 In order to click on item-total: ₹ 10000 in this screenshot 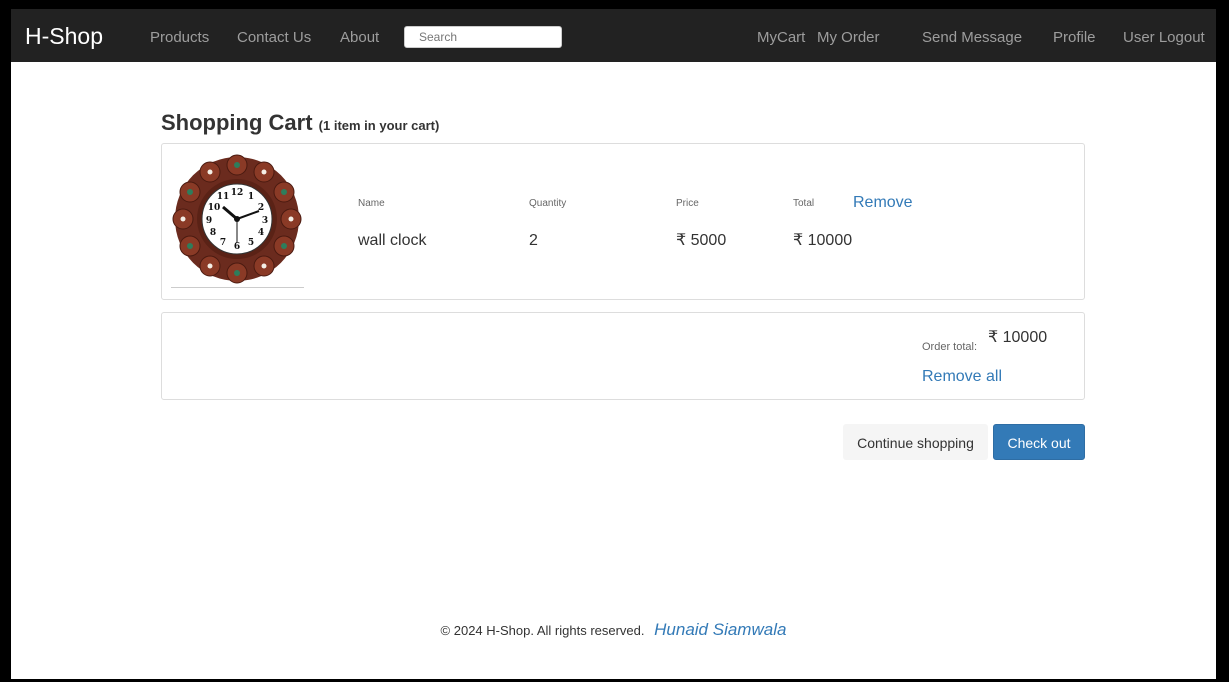, I will do `click(823, 240)`.